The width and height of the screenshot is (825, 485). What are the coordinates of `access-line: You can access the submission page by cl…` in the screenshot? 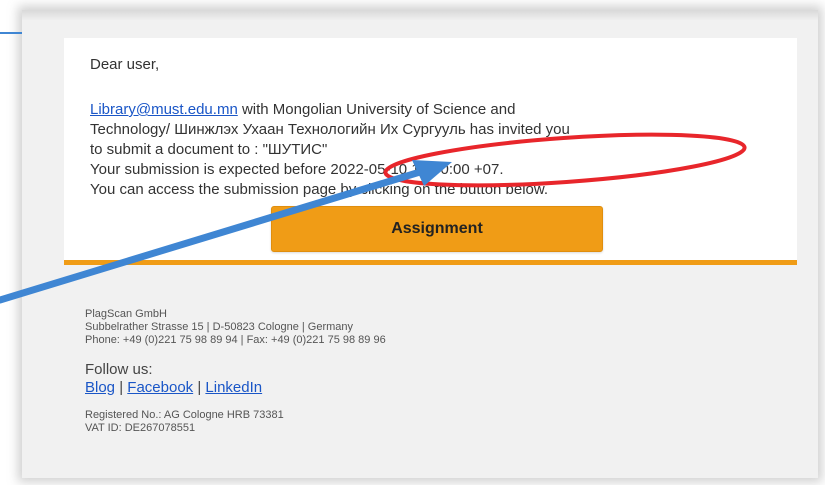 It's located at (319, 189).